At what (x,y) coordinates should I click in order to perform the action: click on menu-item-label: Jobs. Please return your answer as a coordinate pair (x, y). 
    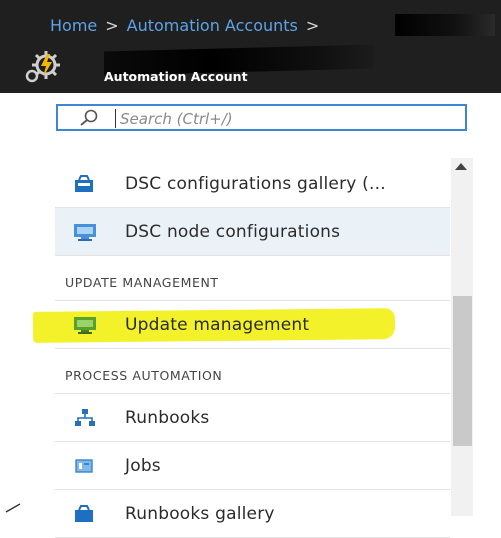
    Looking at the image, I should click on (143, 465).